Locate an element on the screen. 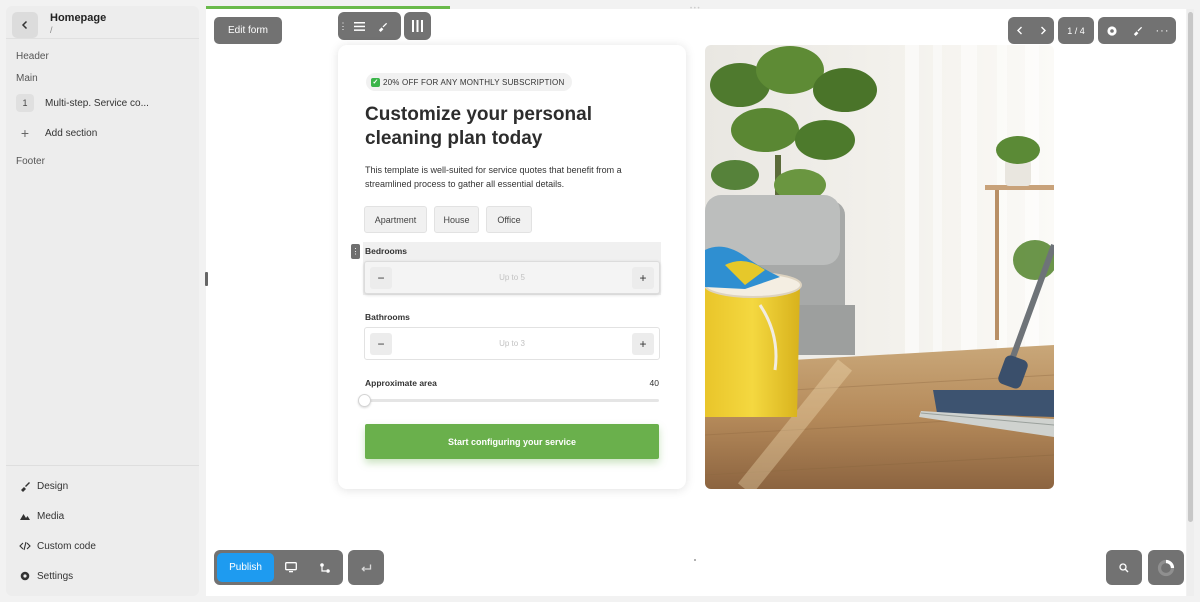 Image resolution: width=1200 pixels, height=602 pixels. bathrooms-increment-button: + is located at coordinates (643, 344).